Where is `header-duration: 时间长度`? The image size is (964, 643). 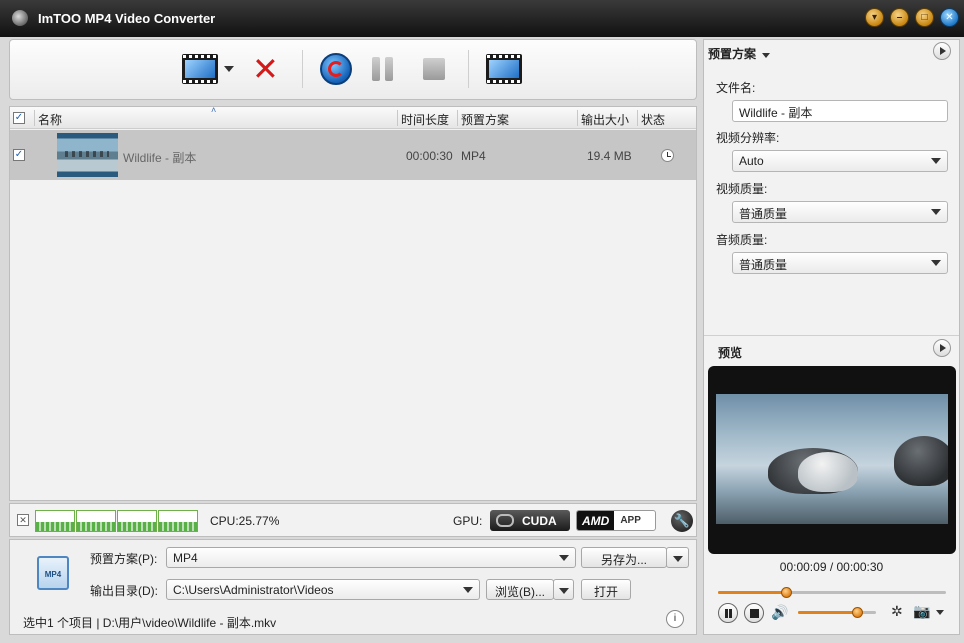
header-duration: 时间长度 is located at coordinates (425, 119).